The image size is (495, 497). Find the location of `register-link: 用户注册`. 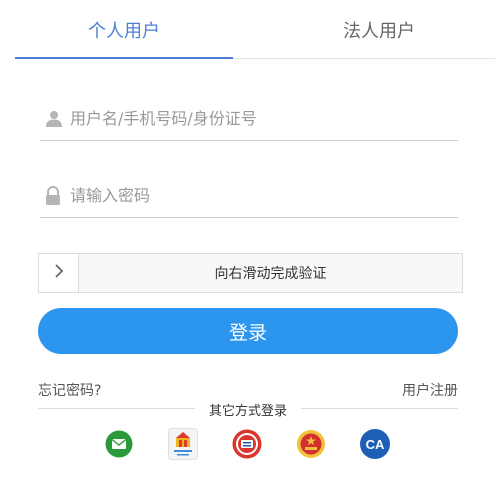

register-link: 用户注册 is located at coordinates (430, 390).